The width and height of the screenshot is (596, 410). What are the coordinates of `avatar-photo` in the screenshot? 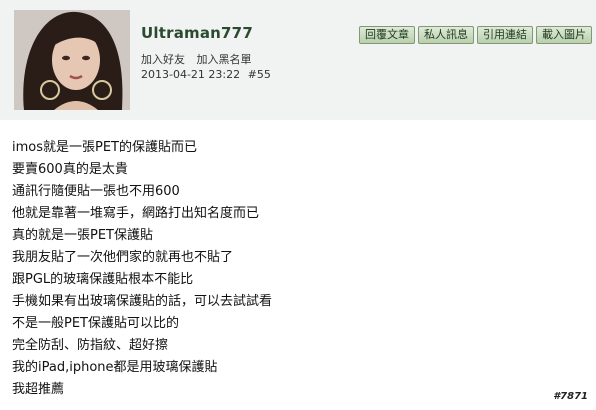 It's located at (72, 60).